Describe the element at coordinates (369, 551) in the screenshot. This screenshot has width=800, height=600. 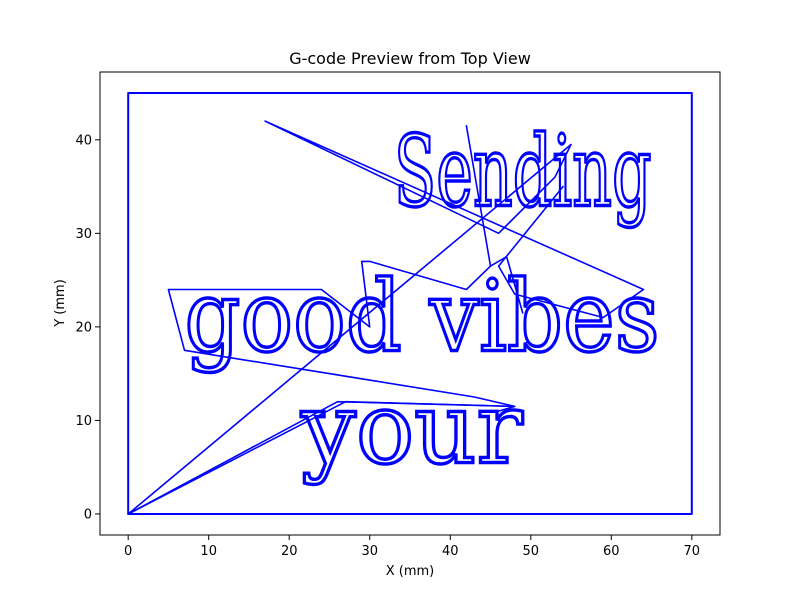
I see `x-tick-label: 30` at that location.